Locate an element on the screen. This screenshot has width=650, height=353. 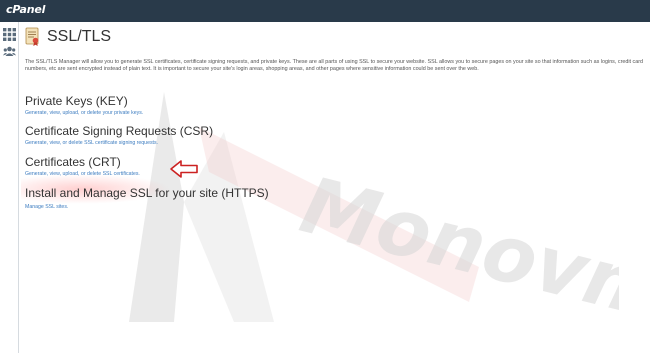
arrow-left-icon is located at coordinates (184, 169).